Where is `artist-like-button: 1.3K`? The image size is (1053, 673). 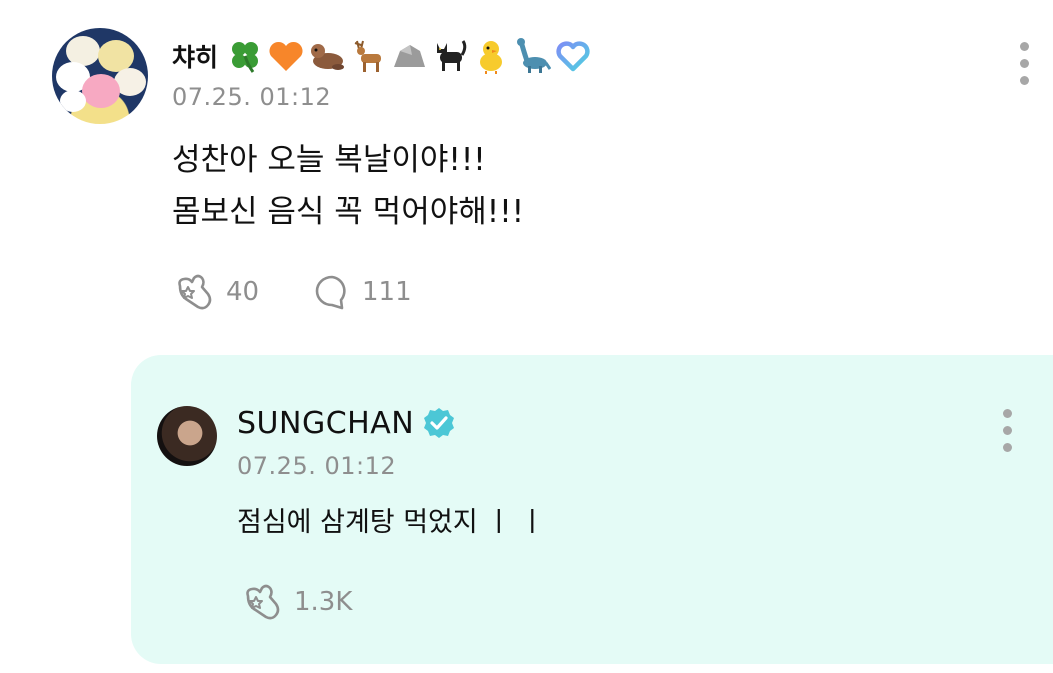 artist-like-button: 1.3K is located at coordinates (296, 602).